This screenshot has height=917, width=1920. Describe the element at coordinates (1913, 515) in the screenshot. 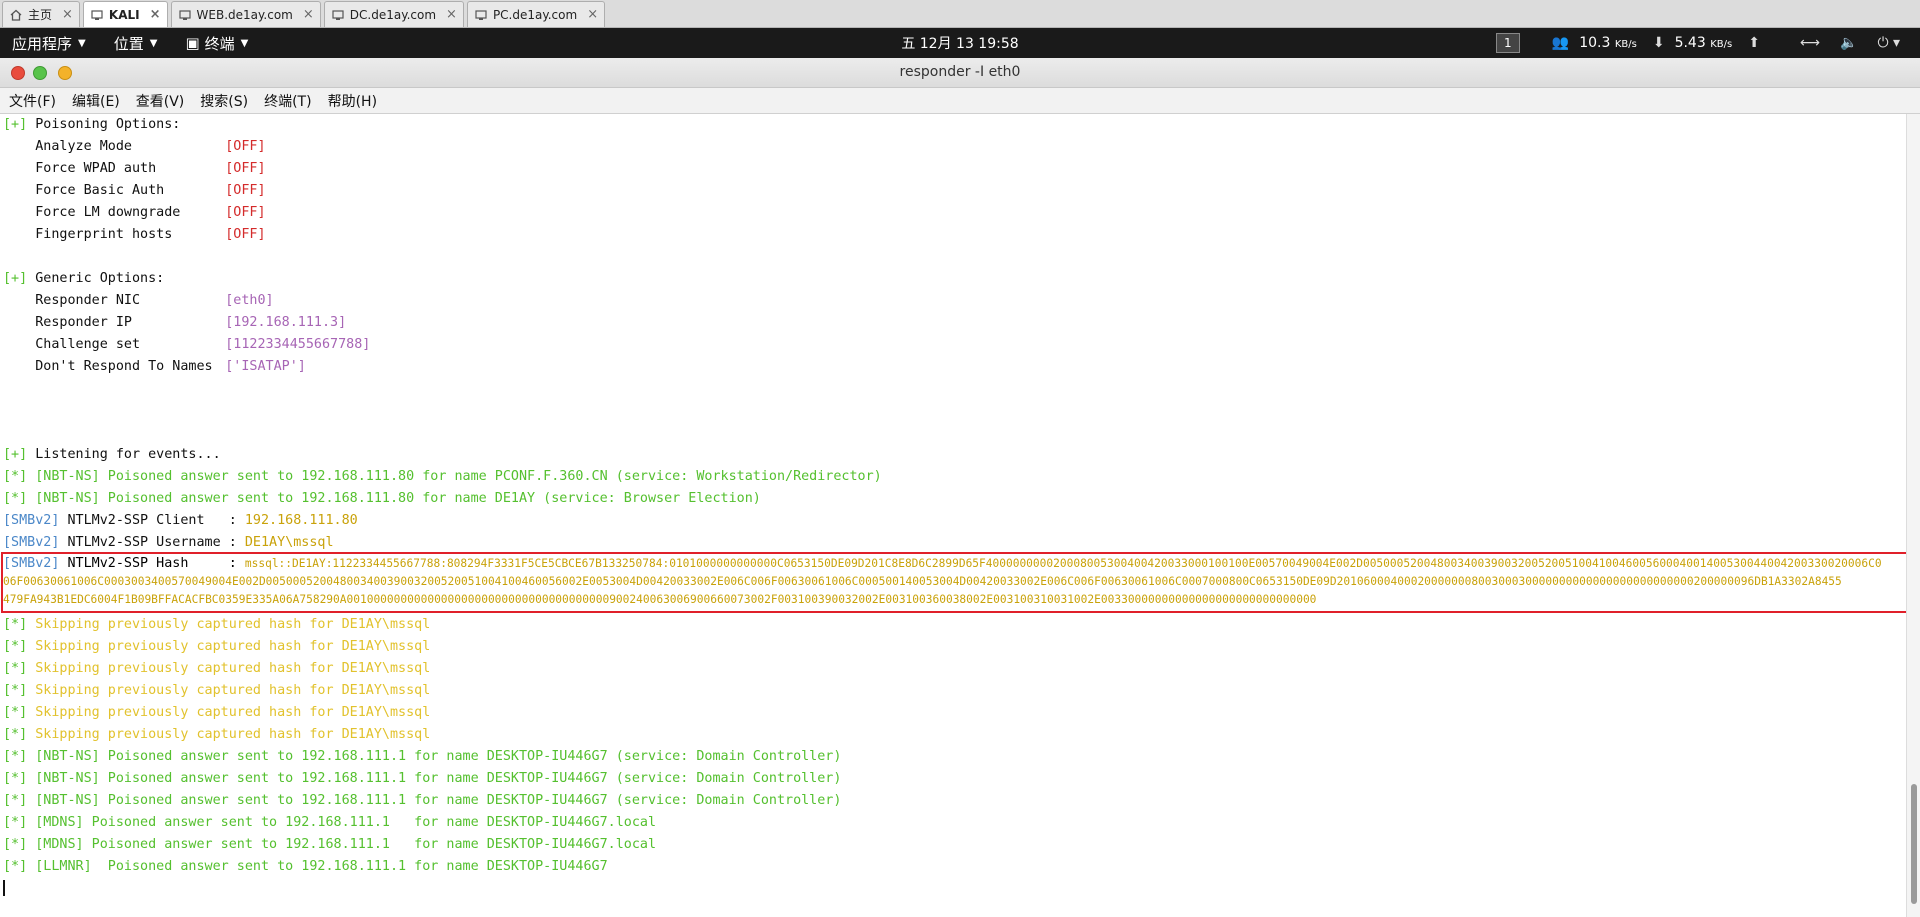

I see `terminal-scrollbar` at that location.